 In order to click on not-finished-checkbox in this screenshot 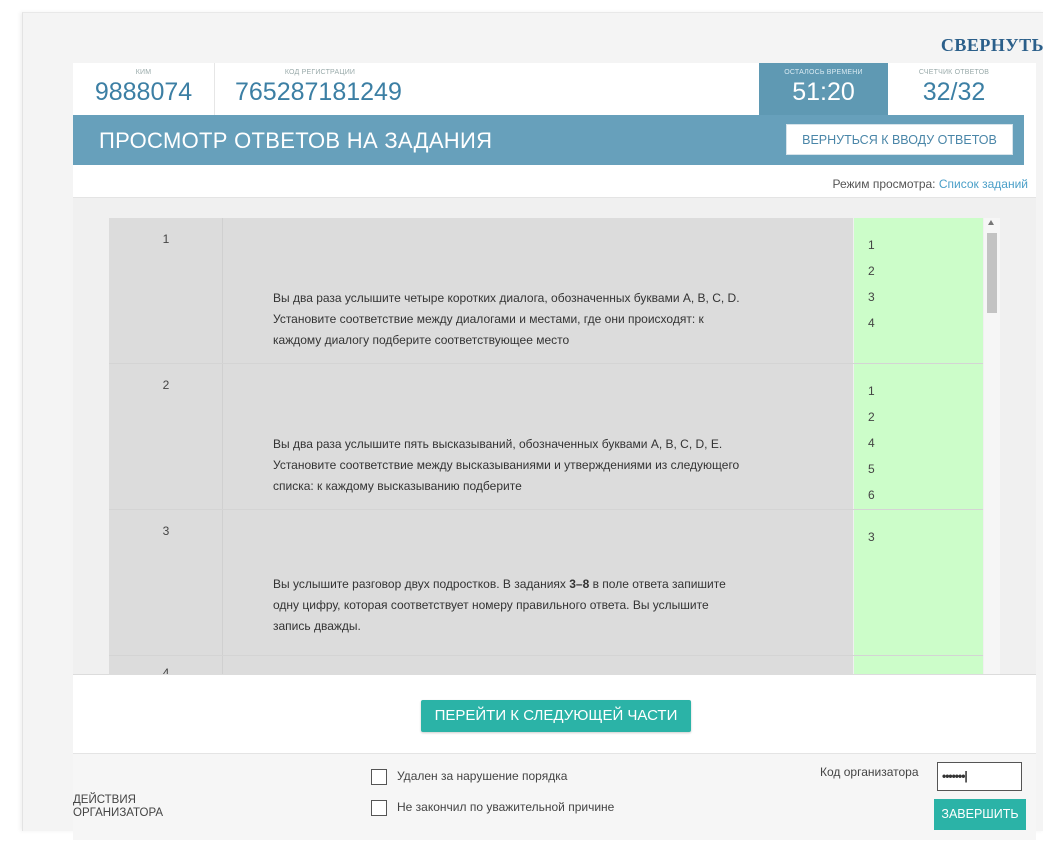, I will do `click(379, 808)`.